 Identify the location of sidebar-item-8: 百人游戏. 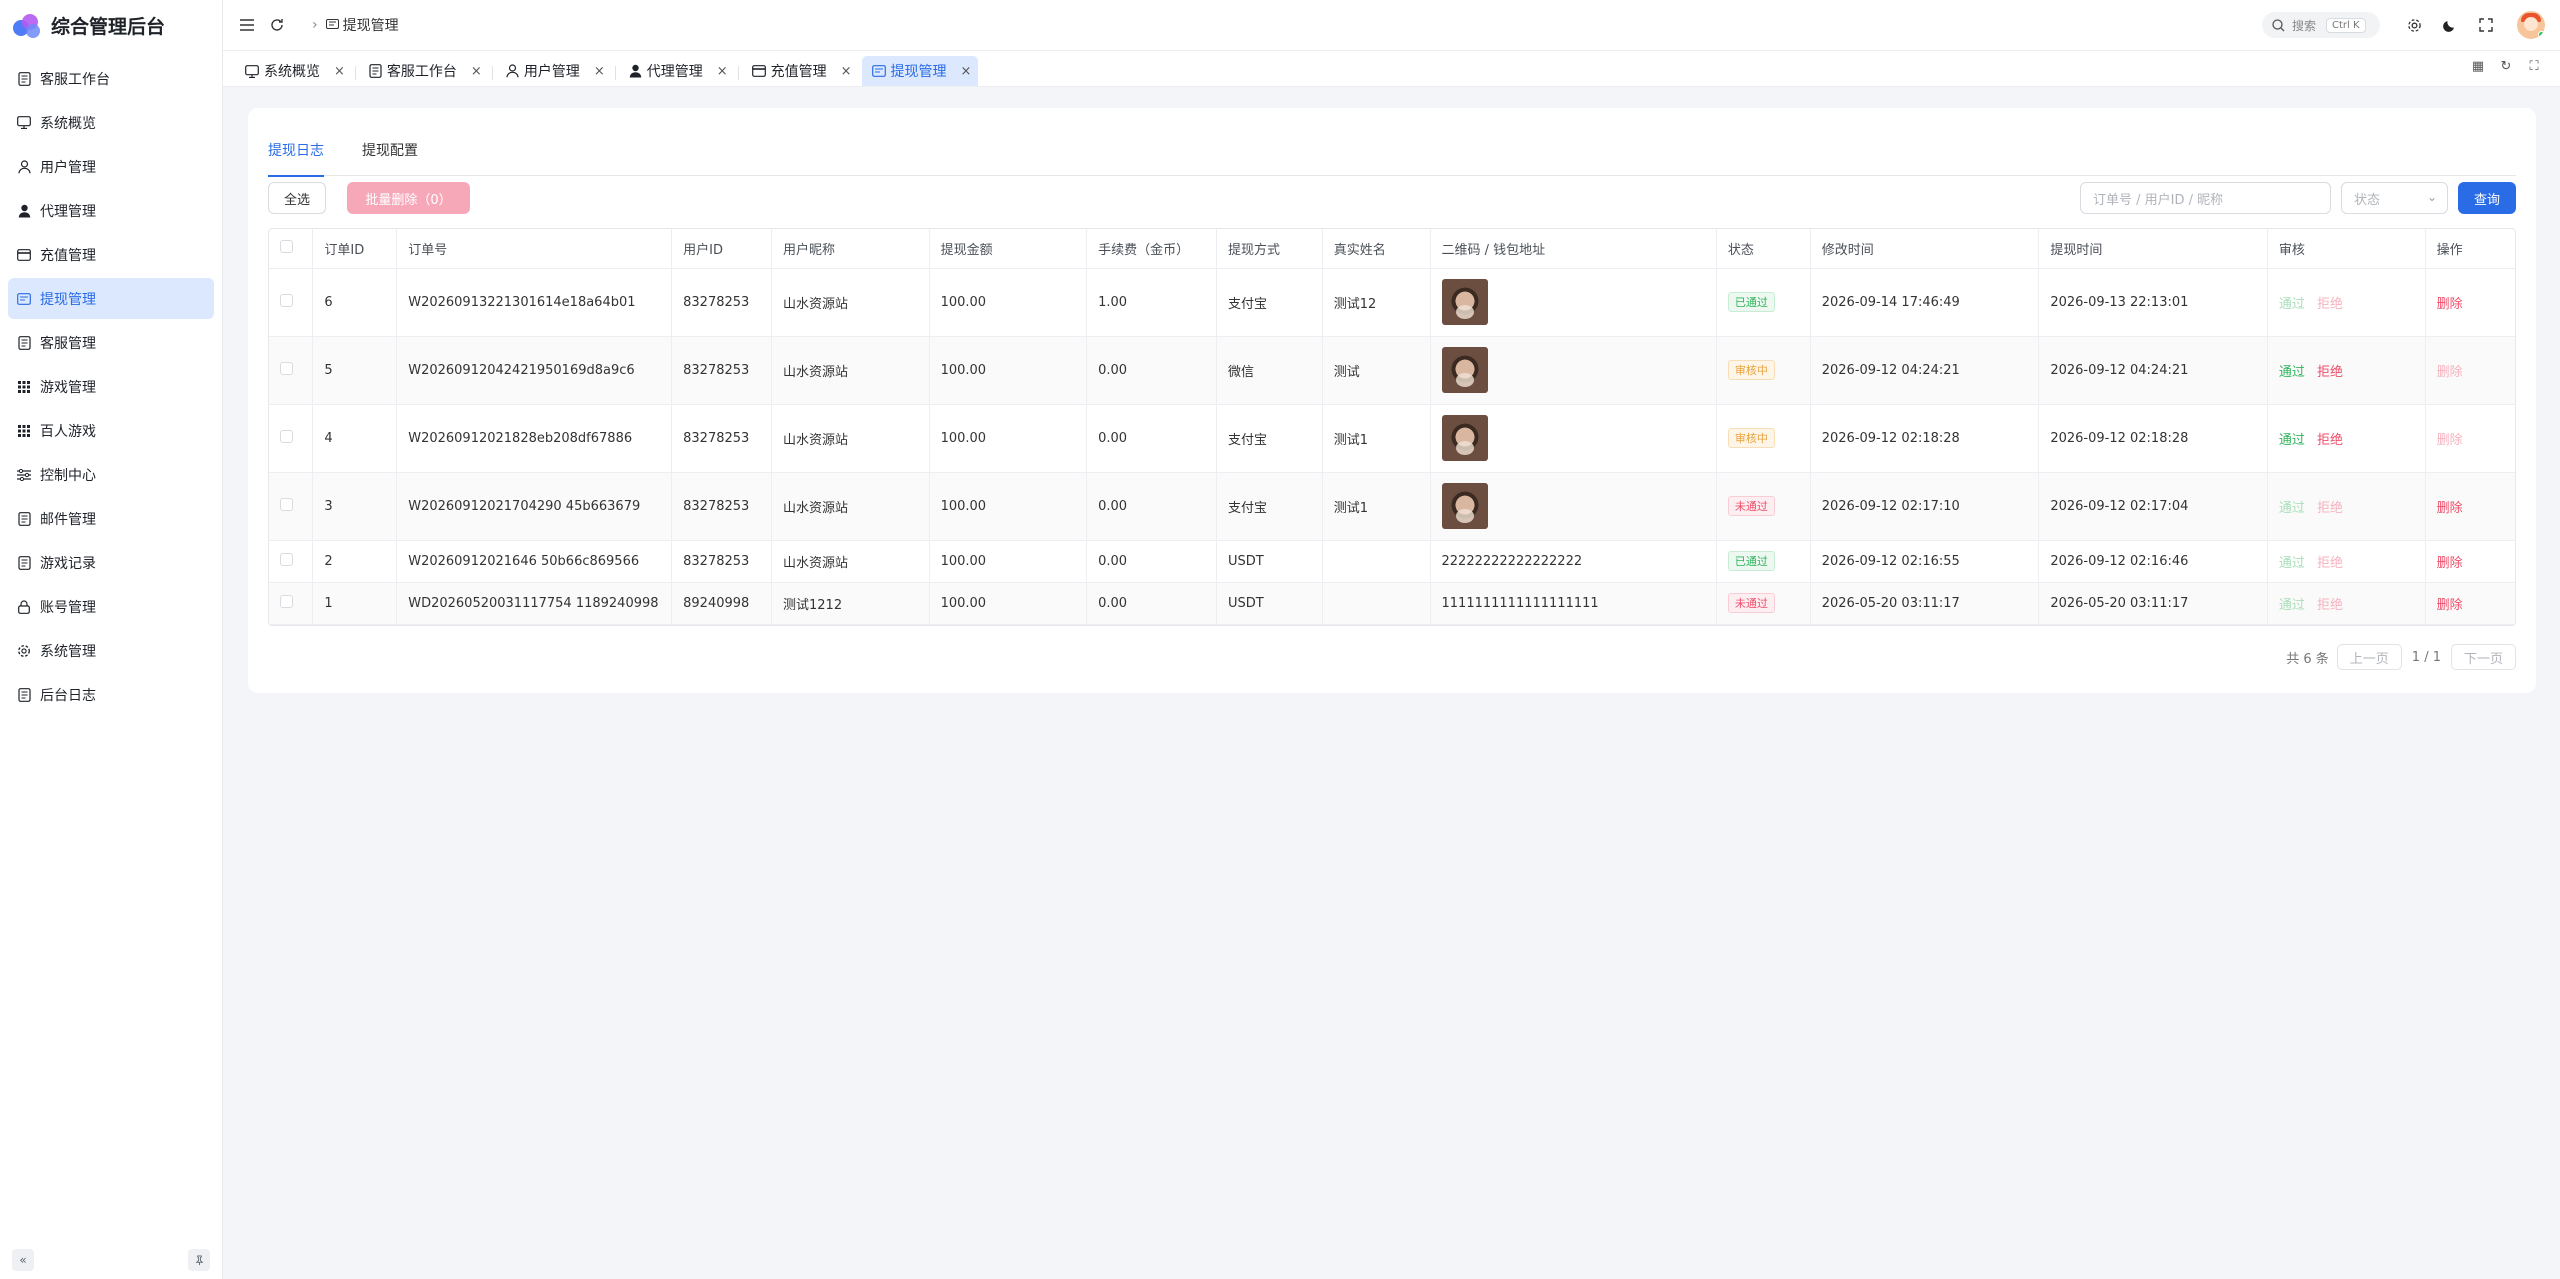
(111, 430).